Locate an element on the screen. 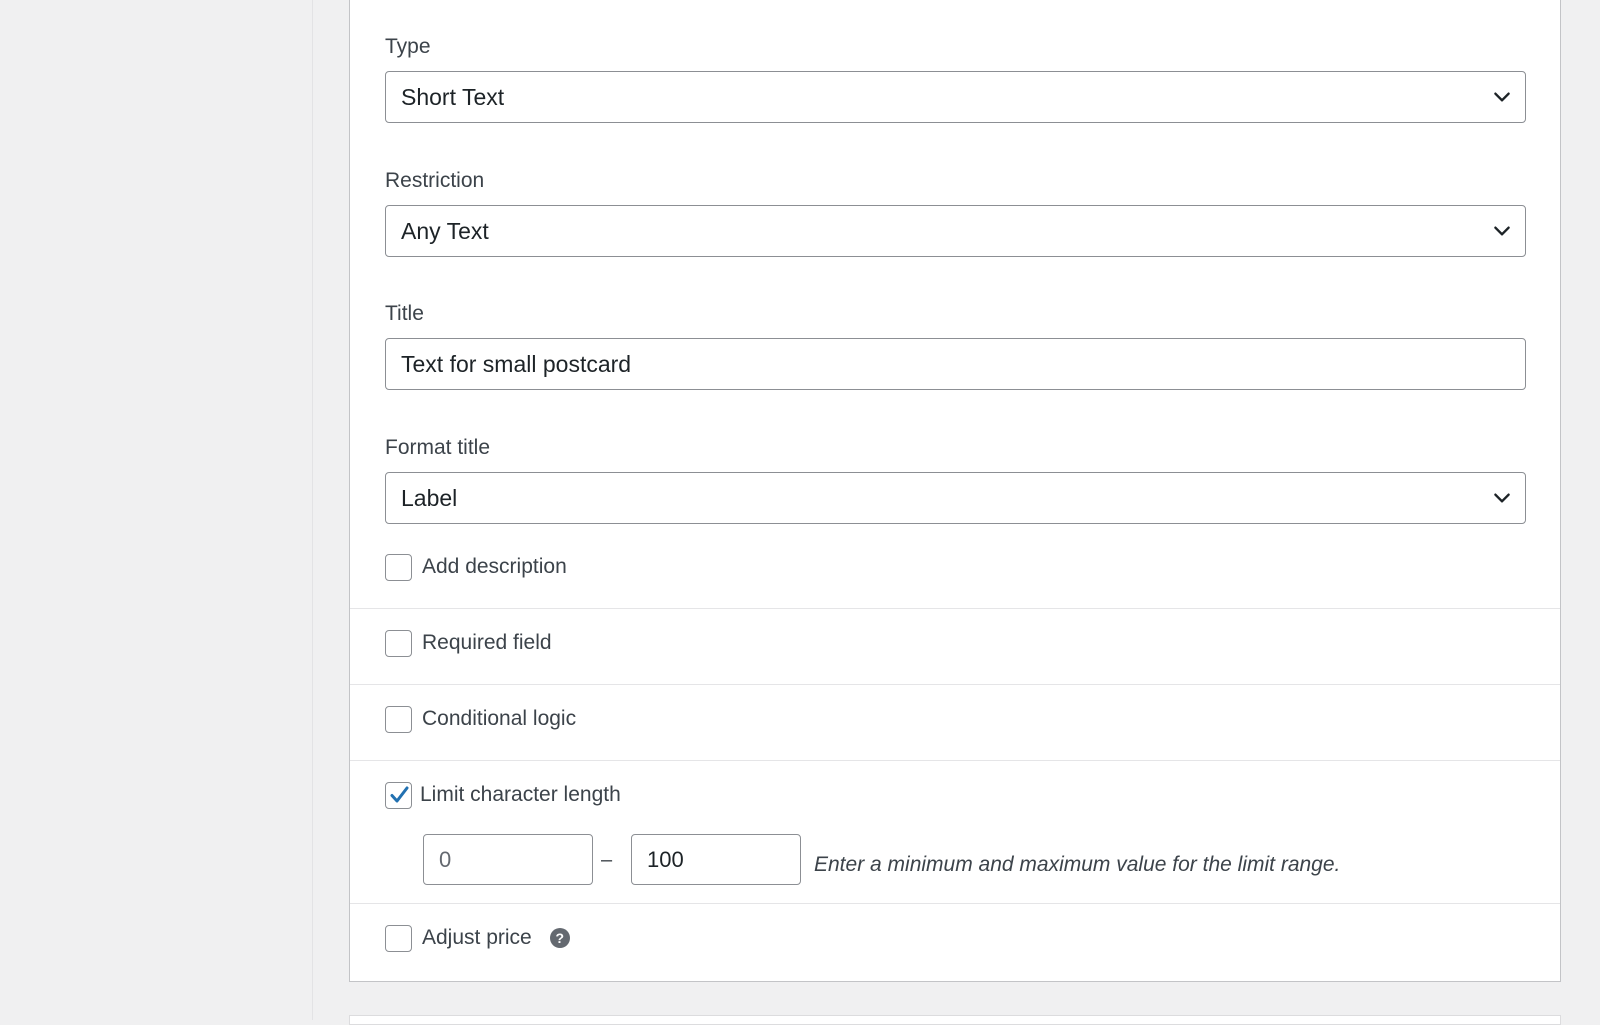 The height and width of the screenshot is (1025, 1600). checkmark-icon is located at coordinates (399, 794).